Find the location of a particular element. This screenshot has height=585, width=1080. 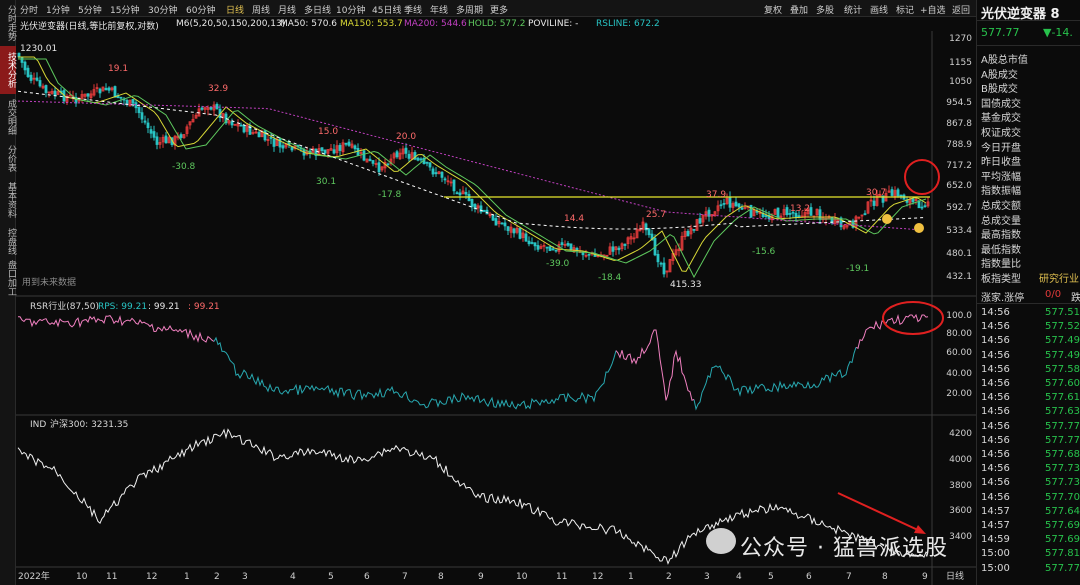

tick-price: 577.63 is located at coordinates (1062, 412).